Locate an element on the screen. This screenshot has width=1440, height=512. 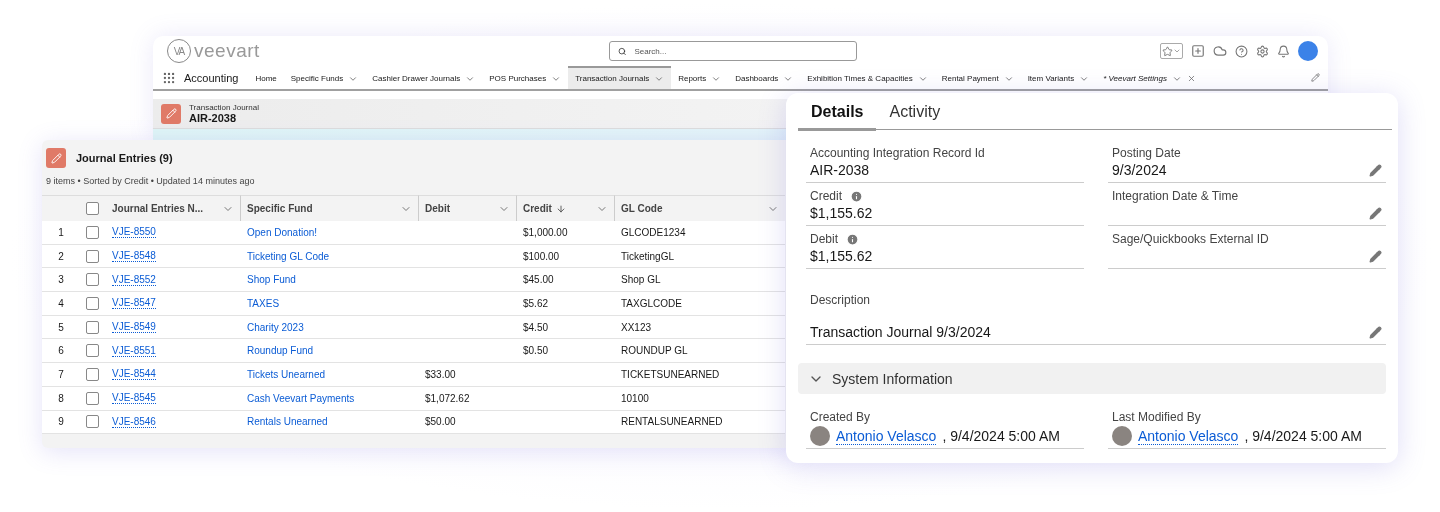
column-header: GL Code is located at coordinates (700, 208).